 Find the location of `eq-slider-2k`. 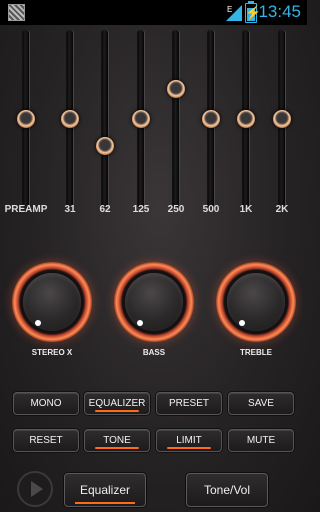

eq-slider-2k is located at coordinates (282, 120).